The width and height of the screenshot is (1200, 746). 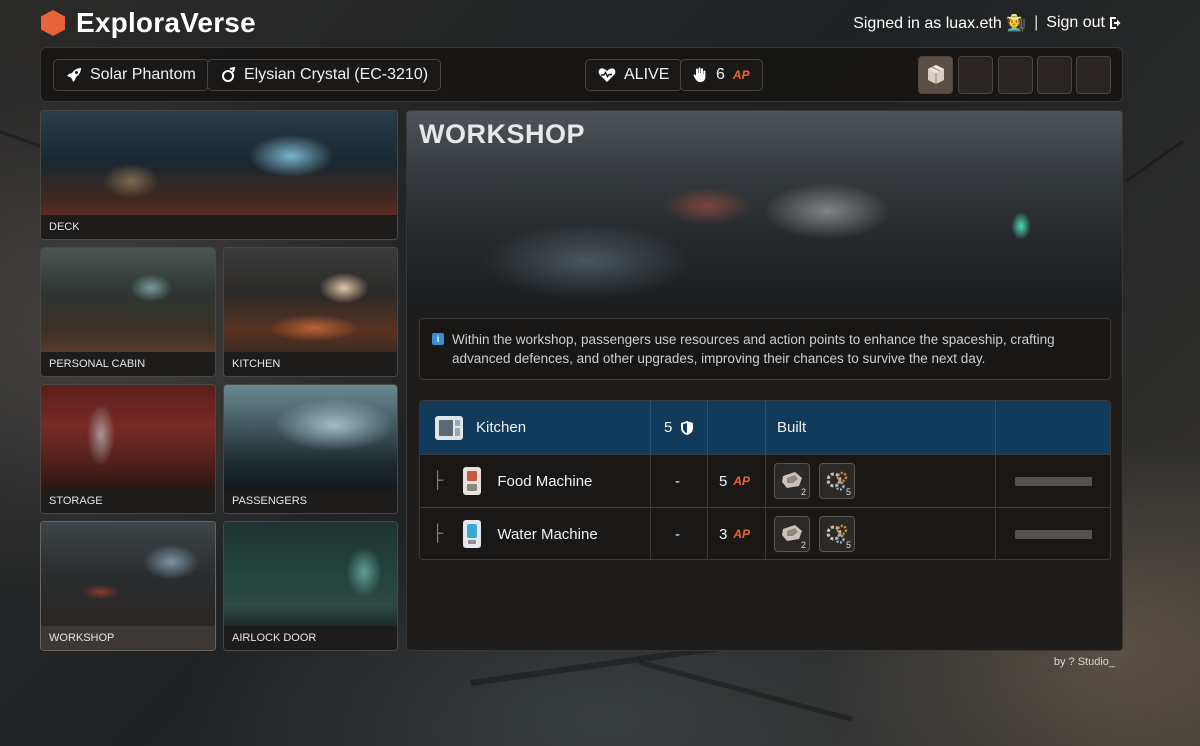 I want to click on build-status: Built, so click(x=792, y=427).